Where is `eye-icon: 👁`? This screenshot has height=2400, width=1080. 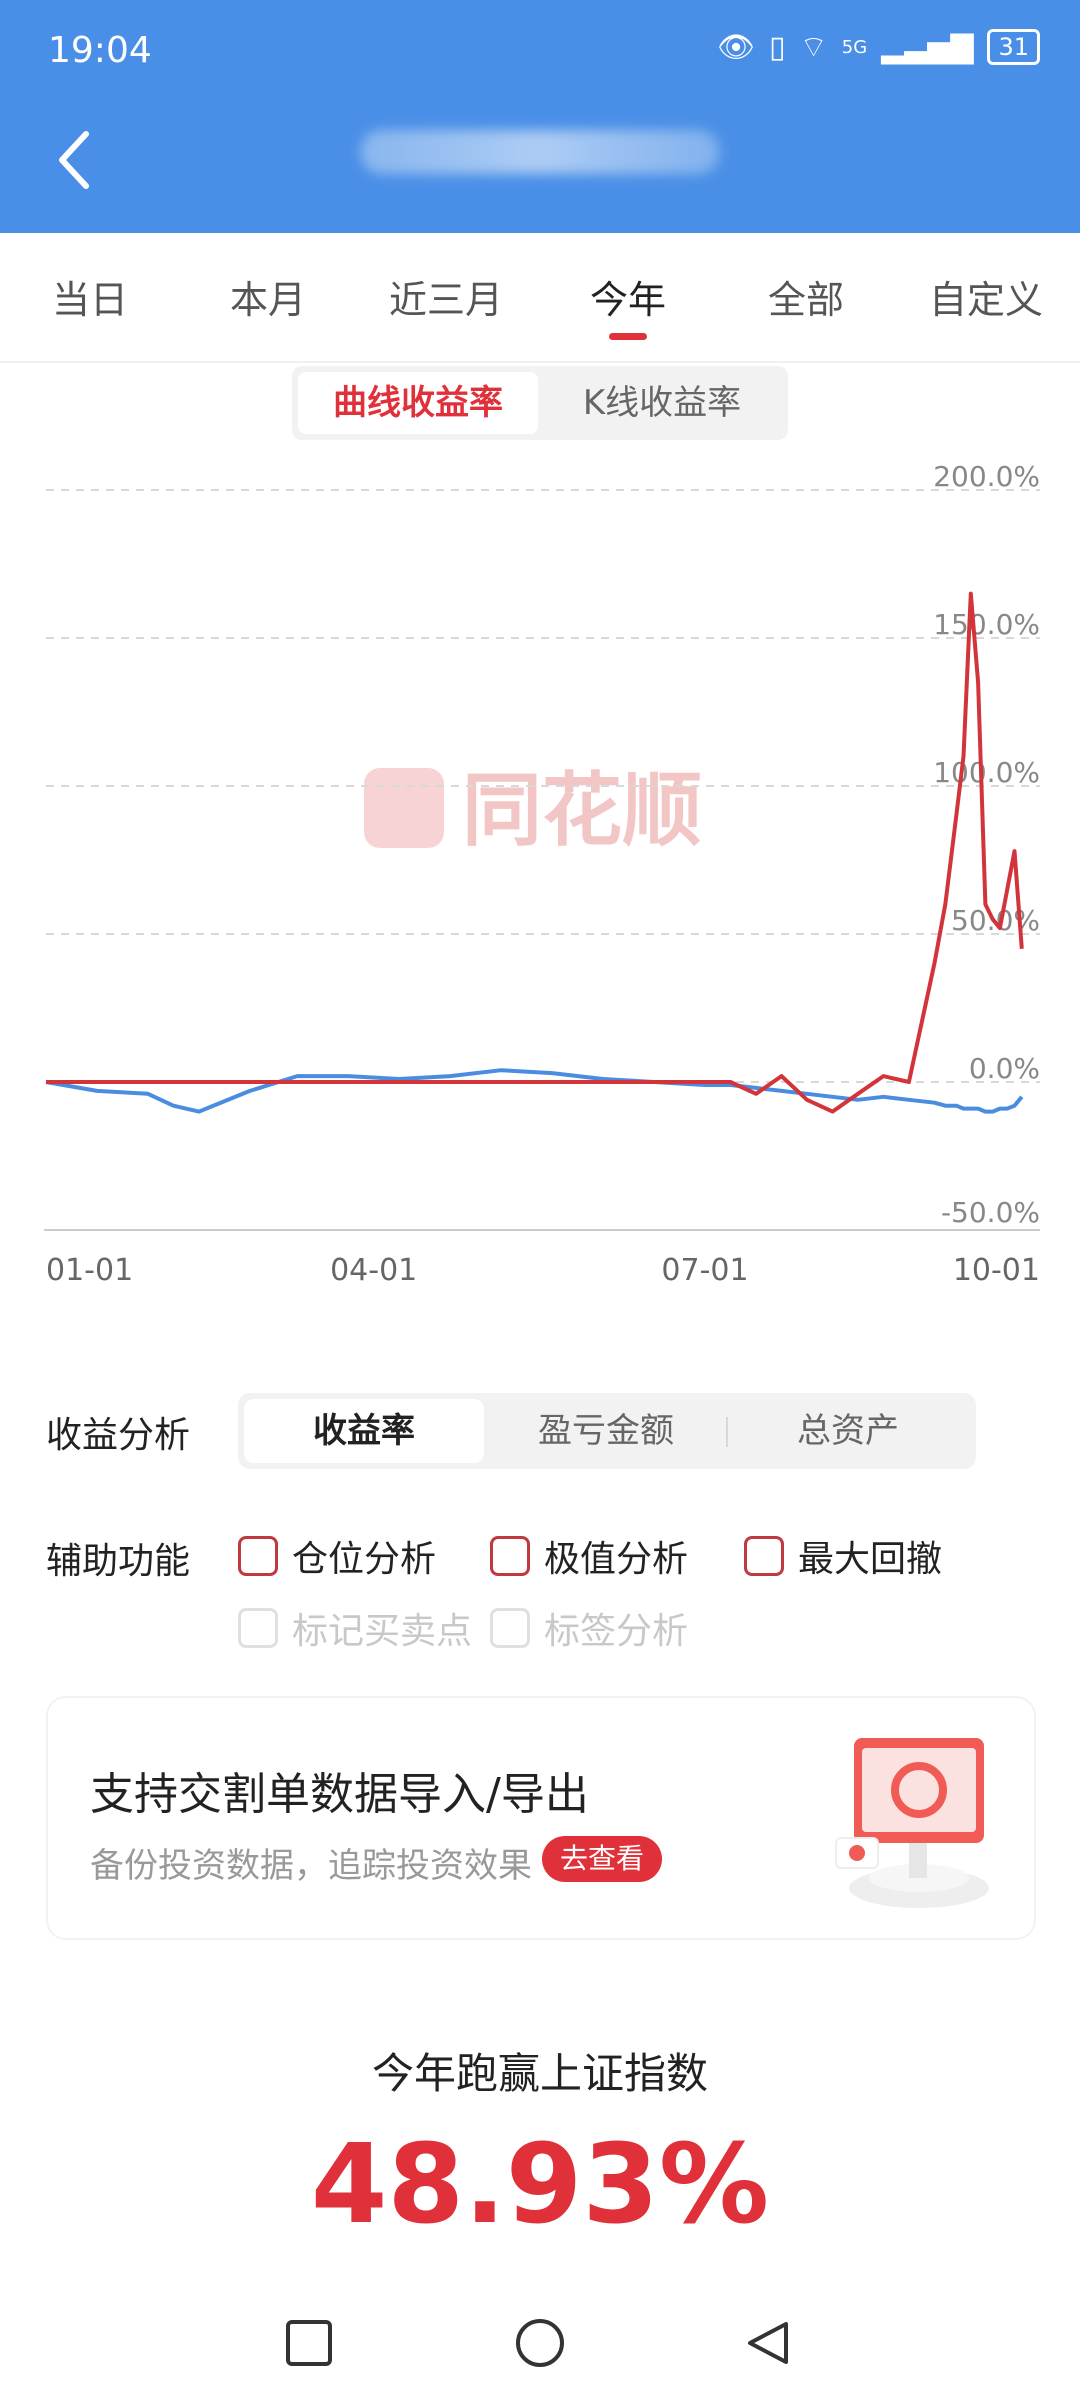 eye-icon: 👁 is located at coordinates (736, 47).